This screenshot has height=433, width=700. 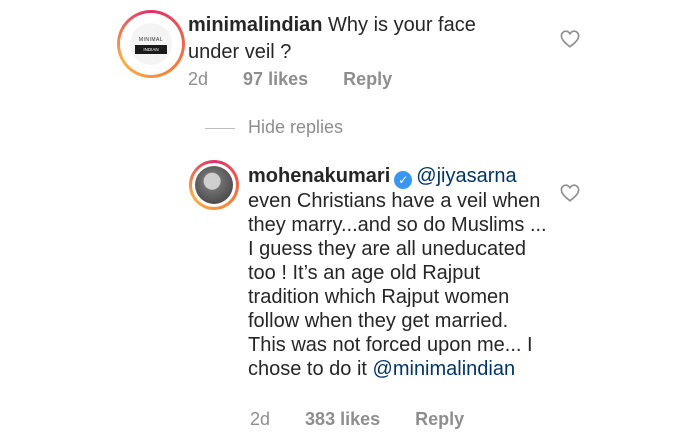 I want to click on logo-text-top: MINIMAL, so click(x=151, y=40).